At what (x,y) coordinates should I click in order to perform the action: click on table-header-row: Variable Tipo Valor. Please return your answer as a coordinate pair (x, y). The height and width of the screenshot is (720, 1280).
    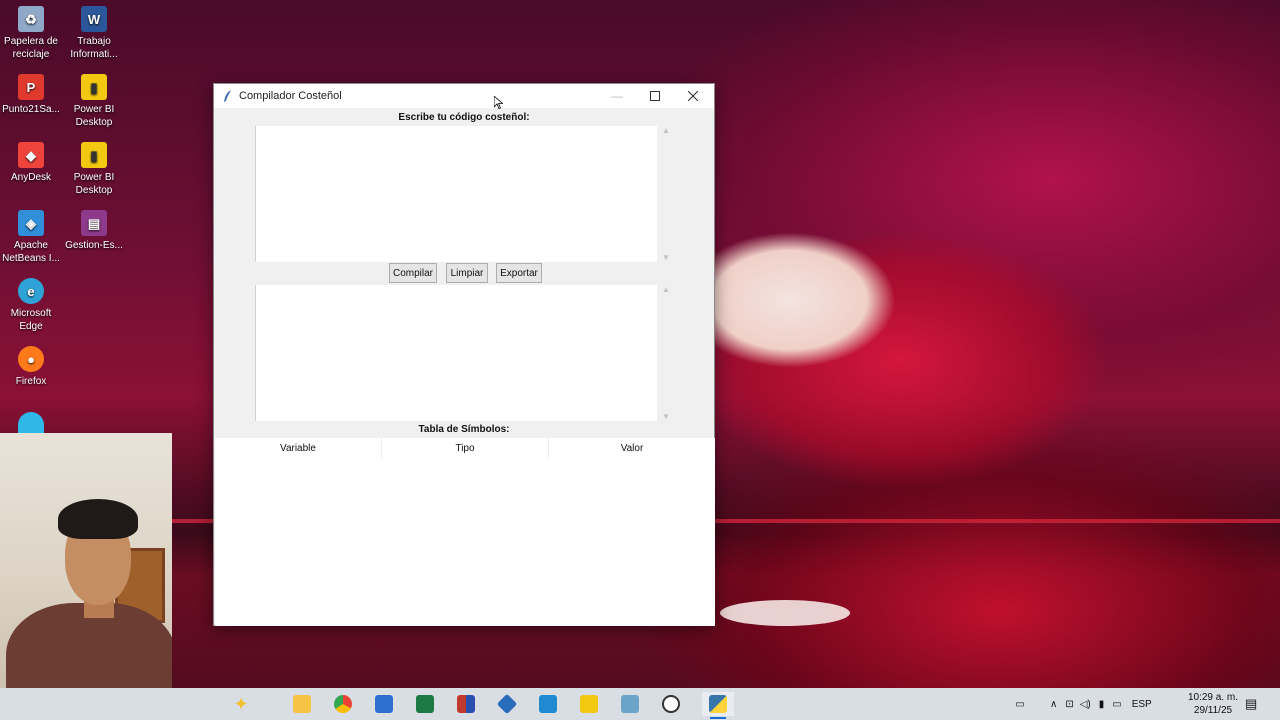
    Looking at the image, I should click on (465, 449).